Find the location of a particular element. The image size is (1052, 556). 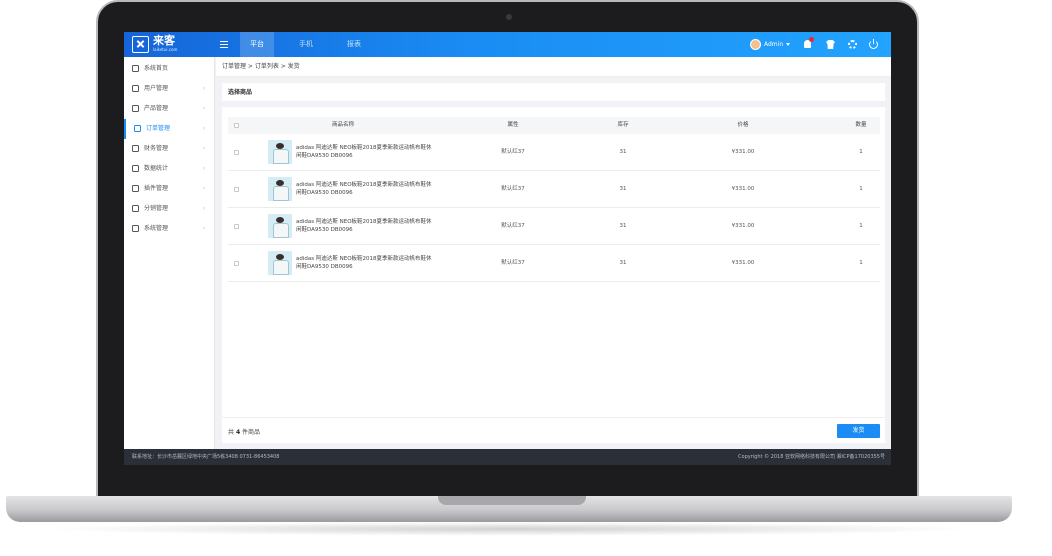

table-header: 商品名称 属性 库存 价格 数量 is located at coordinates (554, 125).